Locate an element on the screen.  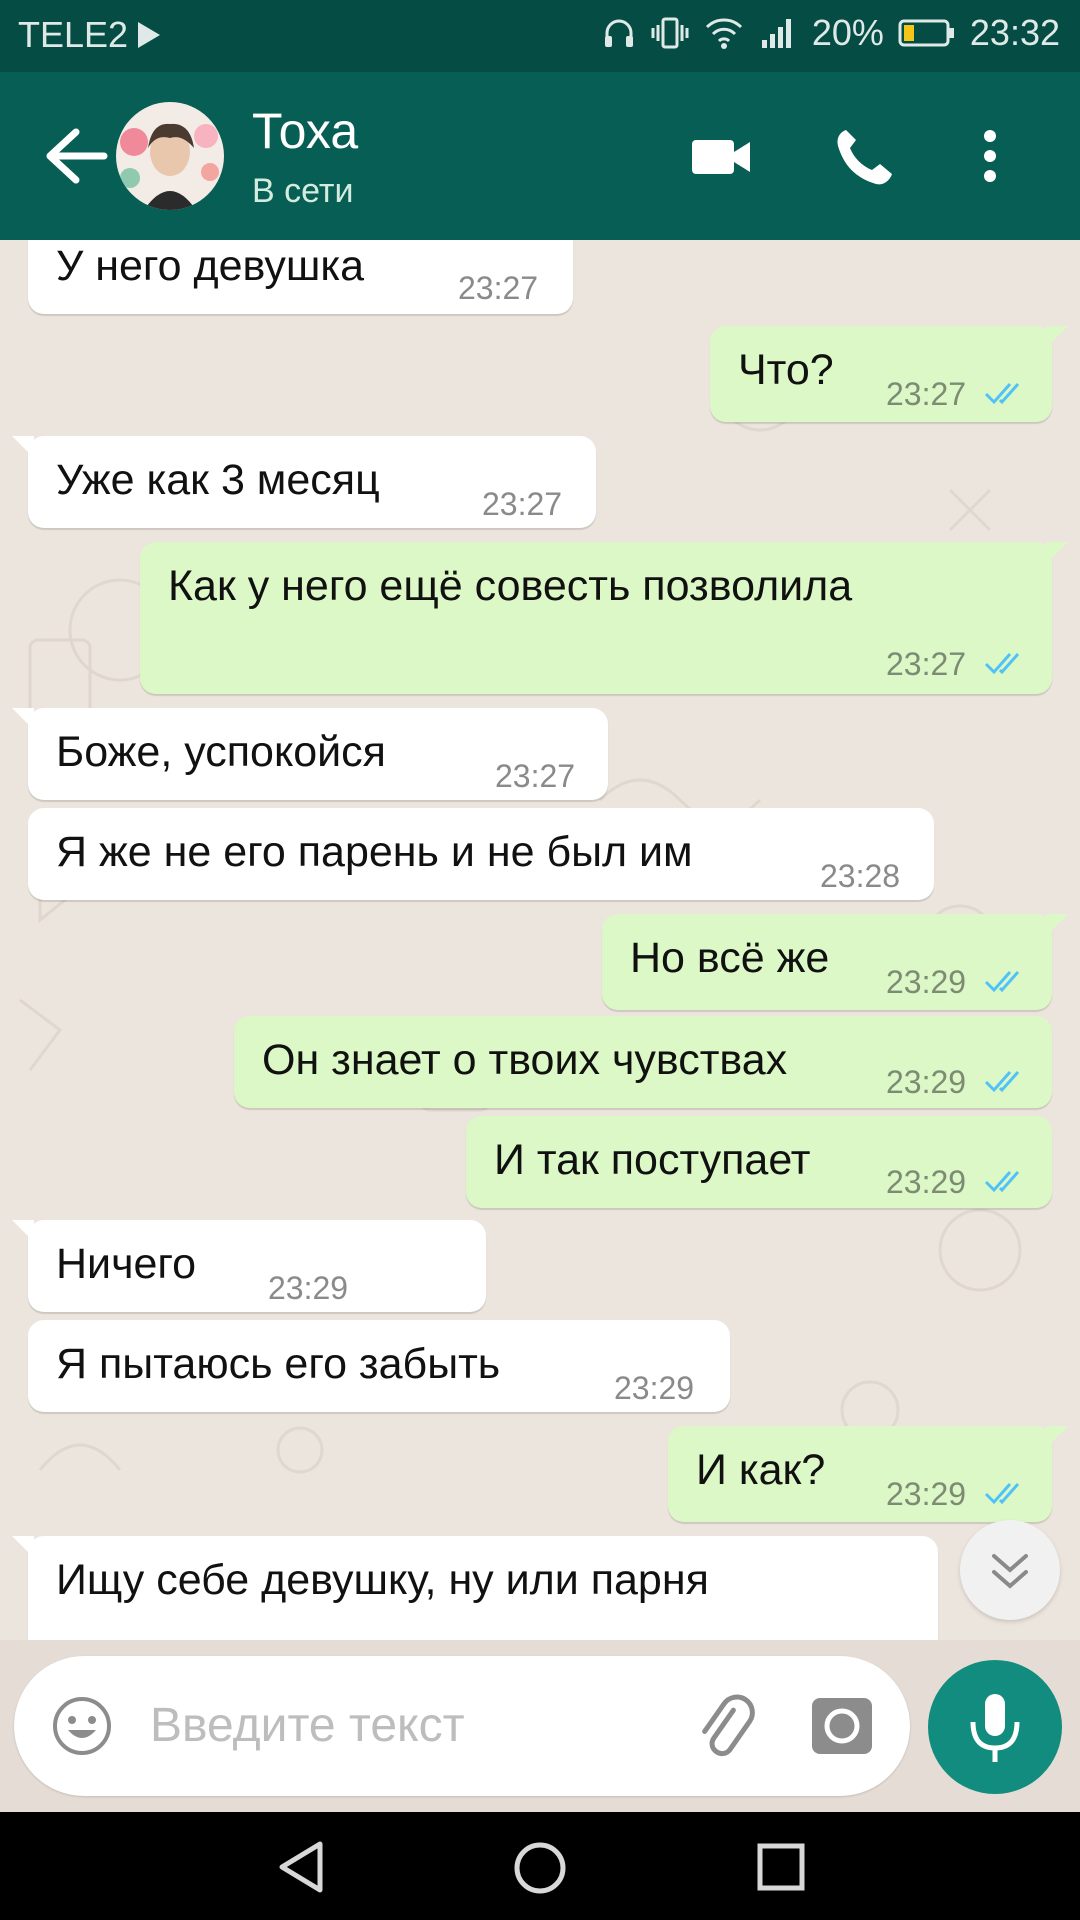
message-outgoing: Но всё же 23:29 is located at coordinates (835, 962).